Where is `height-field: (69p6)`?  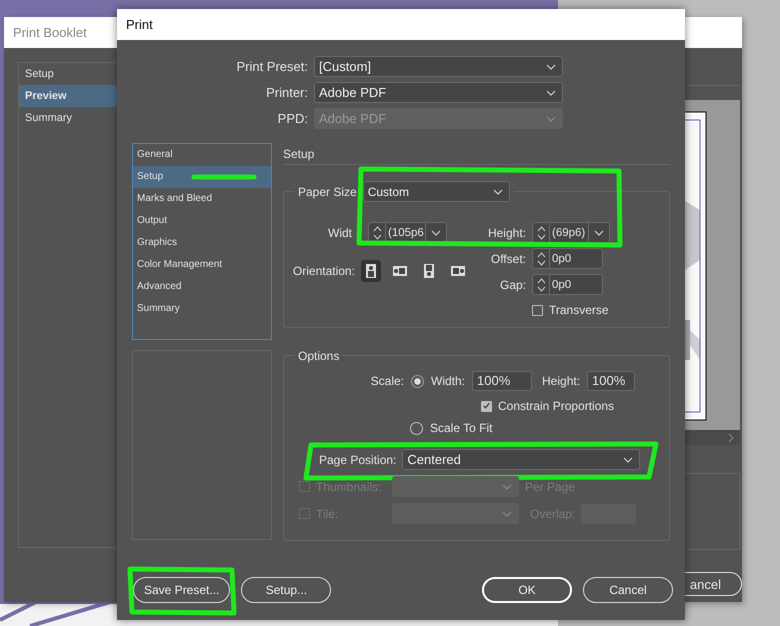
height-field: (69p6) is located at coordinates (571, 232).